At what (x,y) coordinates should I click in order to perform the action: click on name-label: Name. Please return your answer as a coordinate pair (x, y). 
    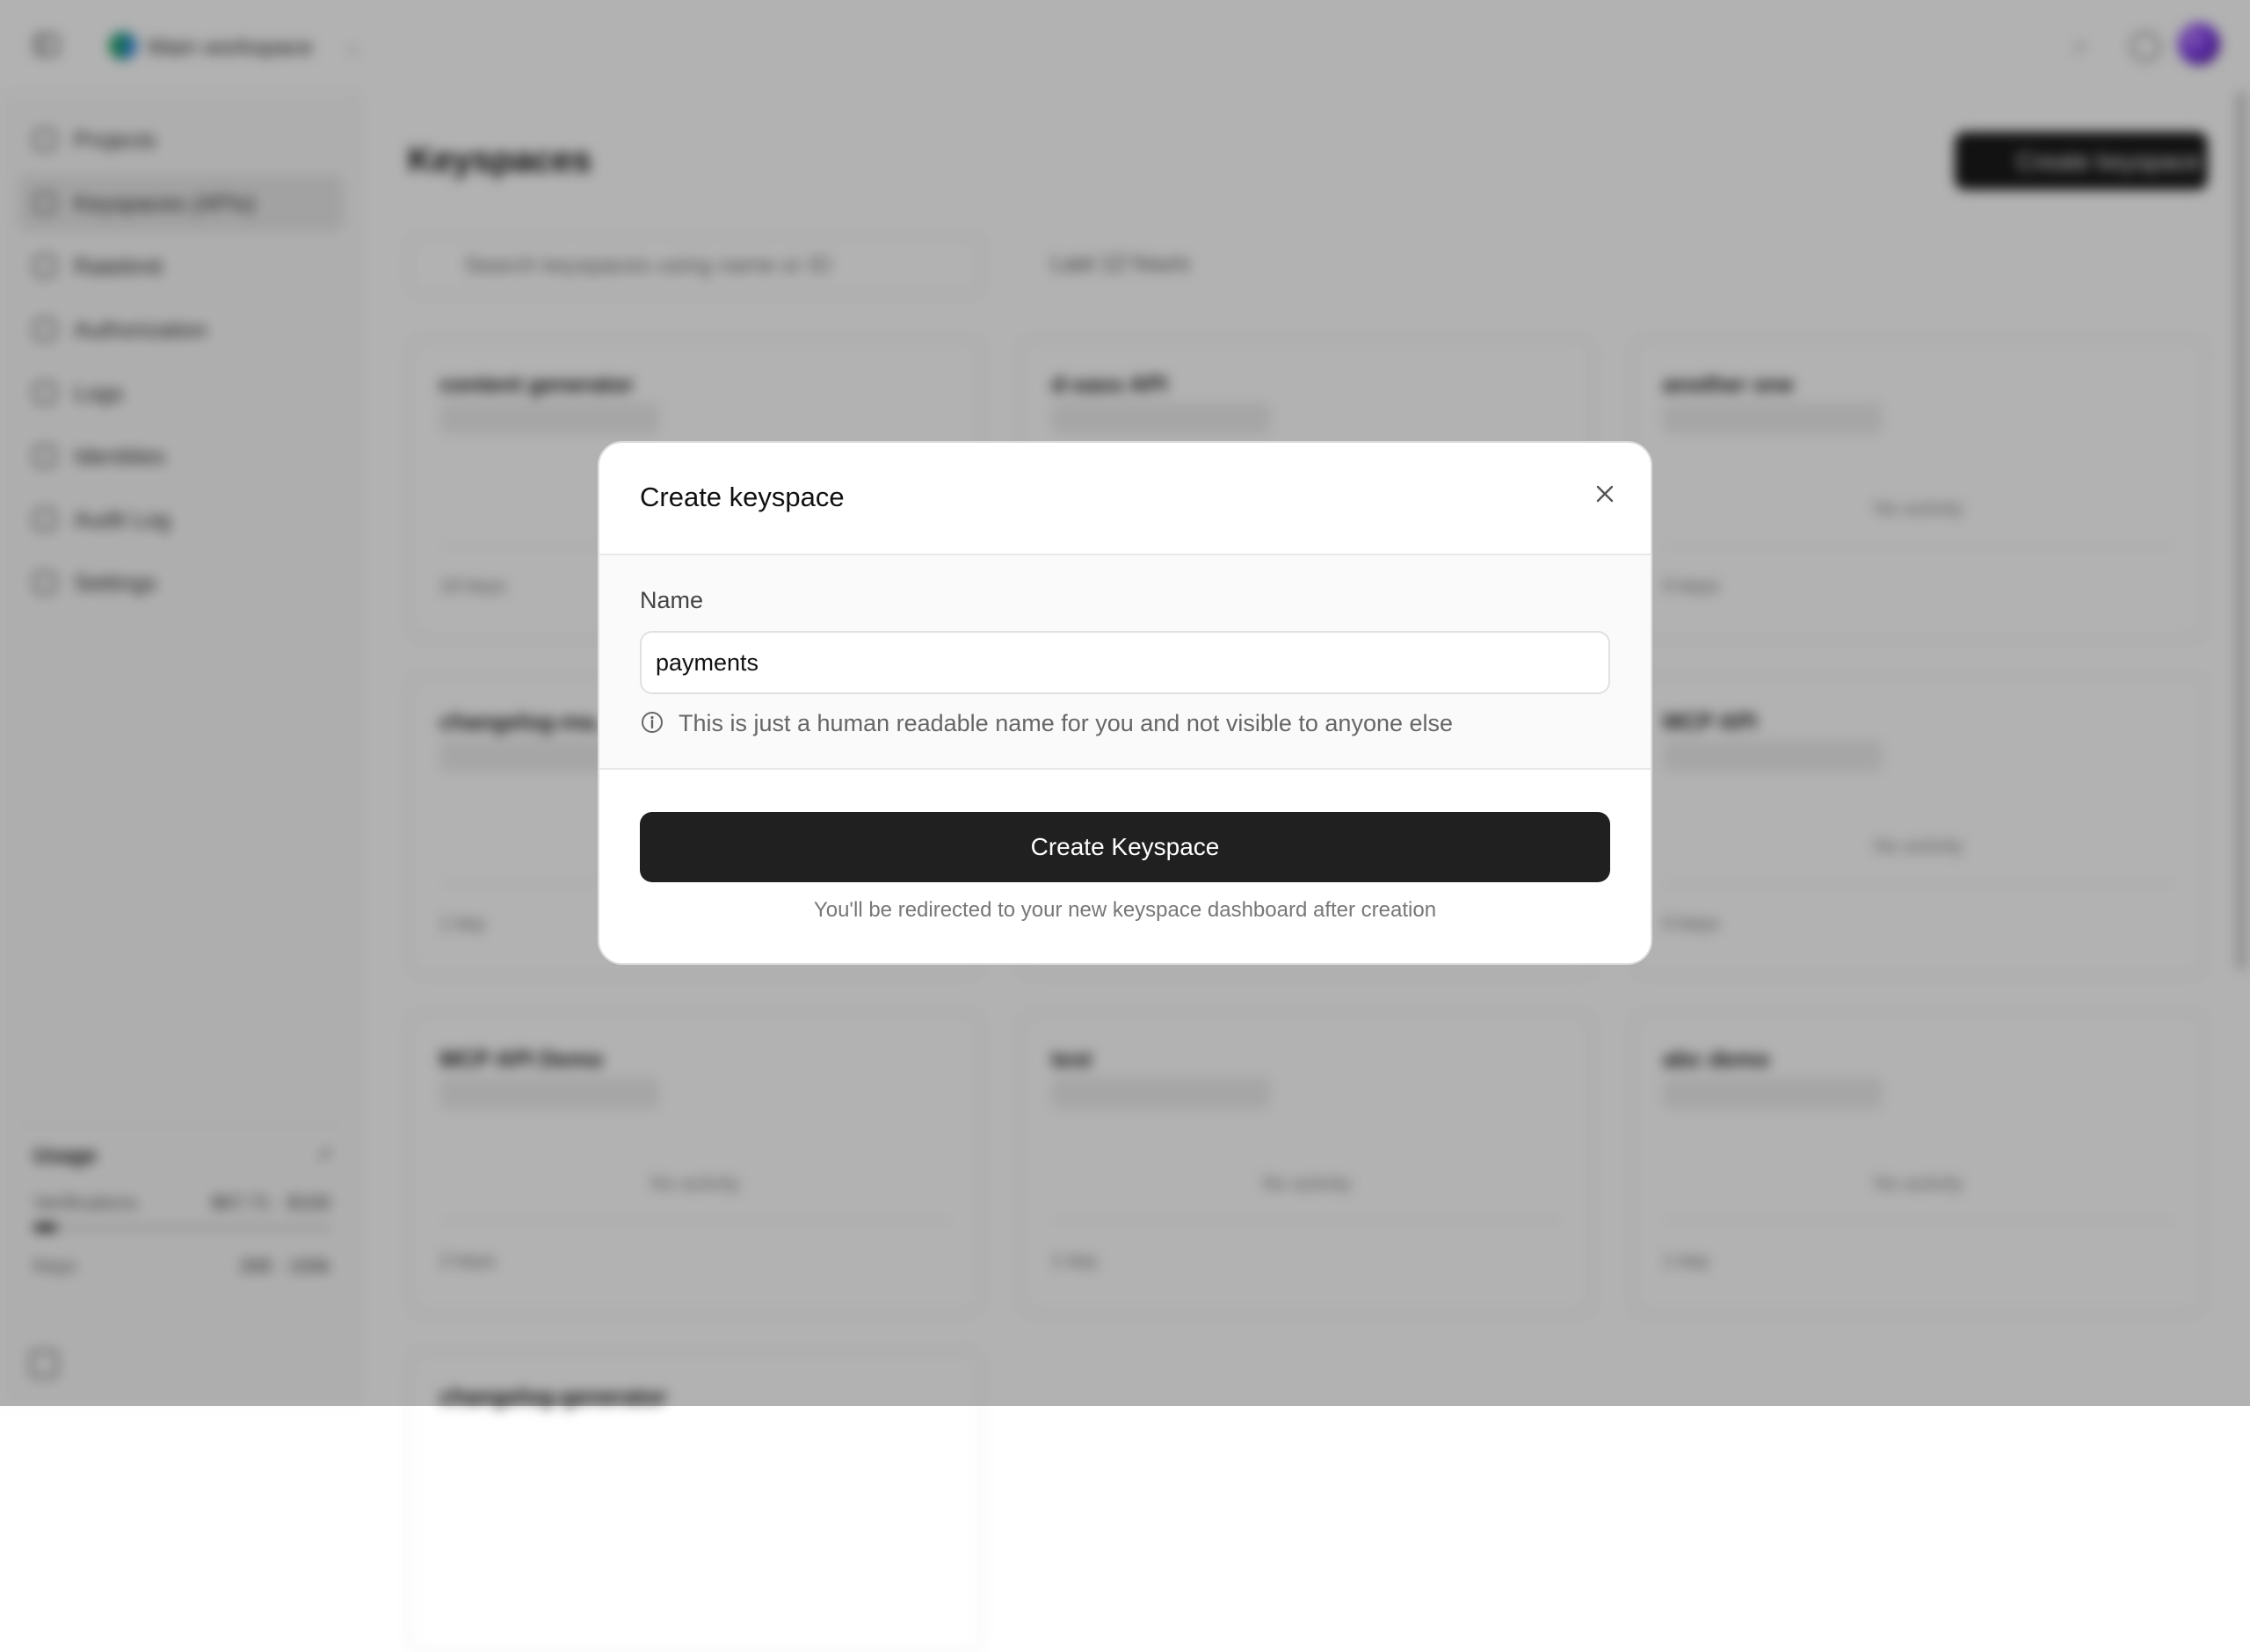
    Looking at the image, I should click on (672, 600).